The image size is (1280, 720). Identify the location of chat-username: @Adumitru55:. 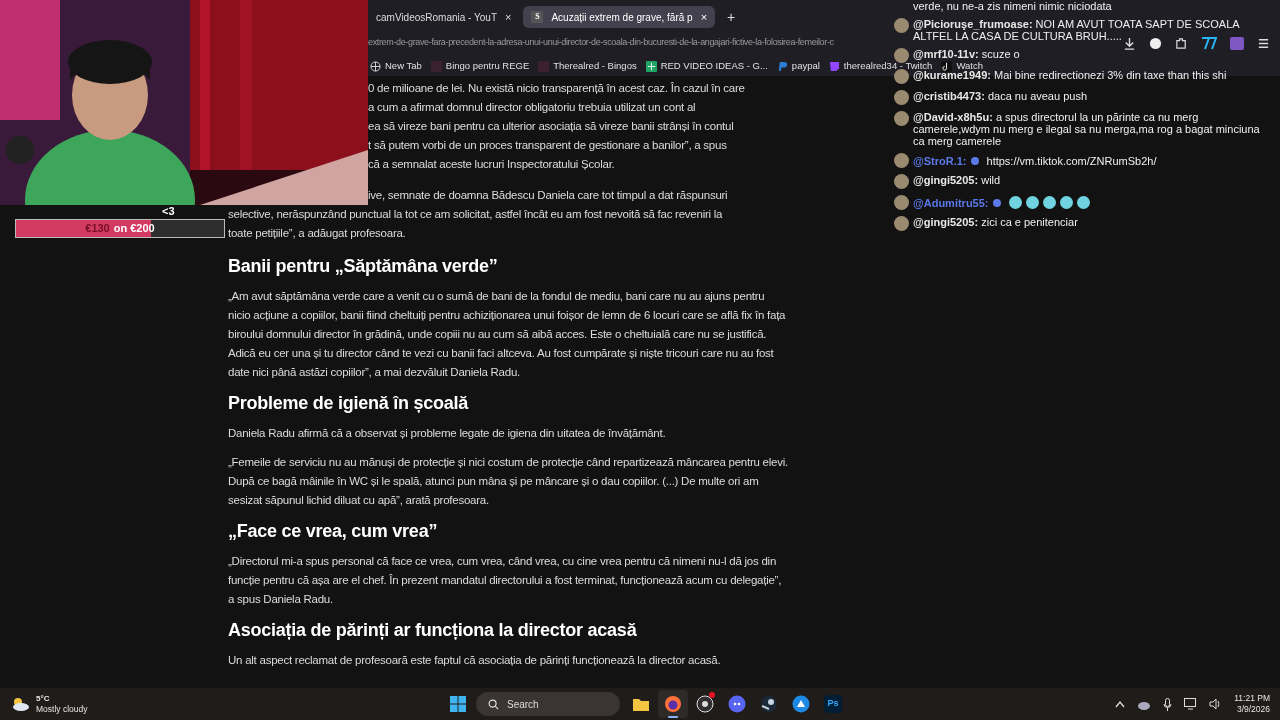
(951, 202).